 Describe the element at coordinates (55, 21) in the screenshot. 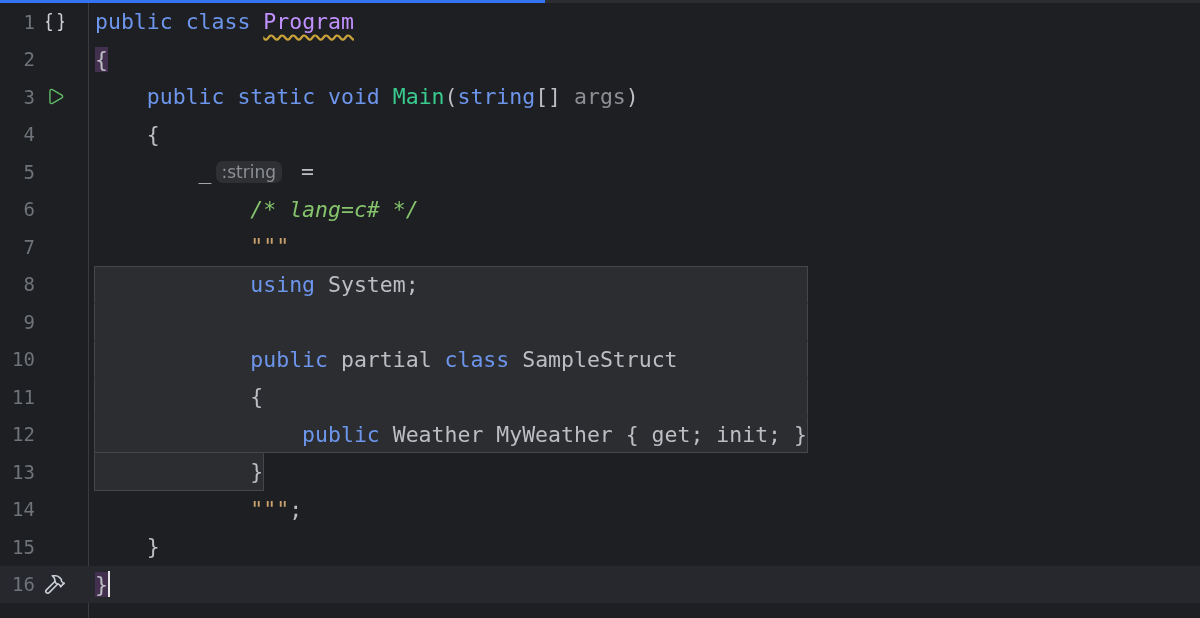

I see `braces-icon` at that location.